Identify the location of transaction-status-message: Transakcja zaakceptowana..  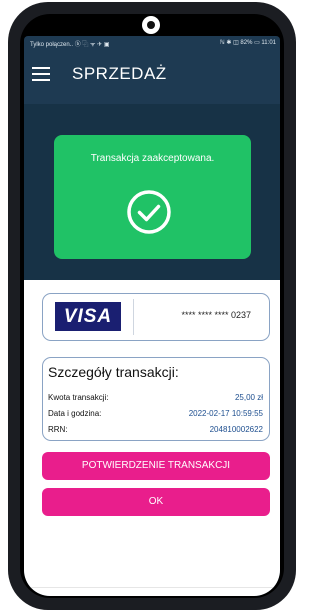
(152, 158).